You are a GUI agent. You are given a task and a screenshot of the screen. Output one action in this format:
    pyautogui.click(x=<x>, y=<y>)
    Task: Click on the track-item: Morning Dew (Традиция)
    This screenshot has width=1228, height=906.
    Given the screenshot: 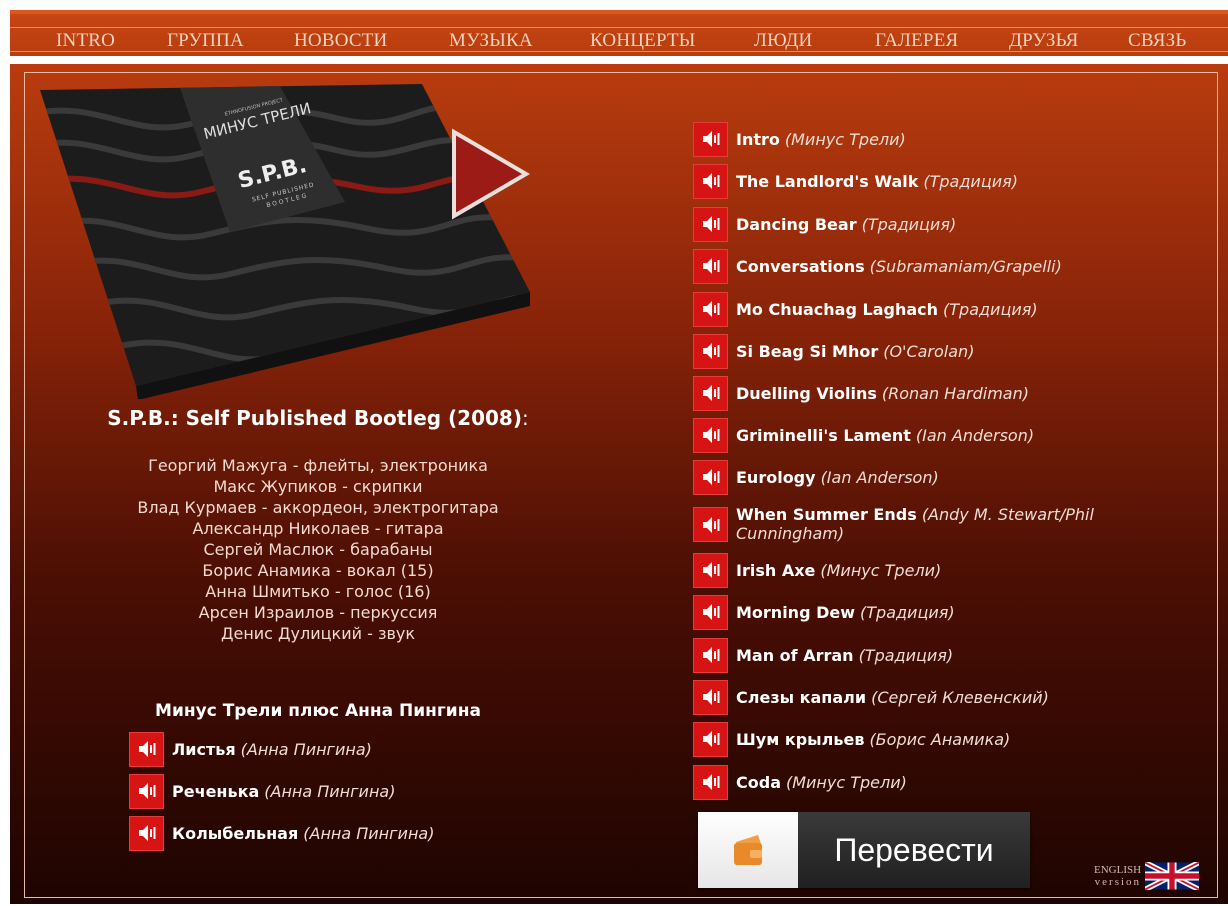 What is the action you would take?
    pyautogui.click(x=824, y=612)
    